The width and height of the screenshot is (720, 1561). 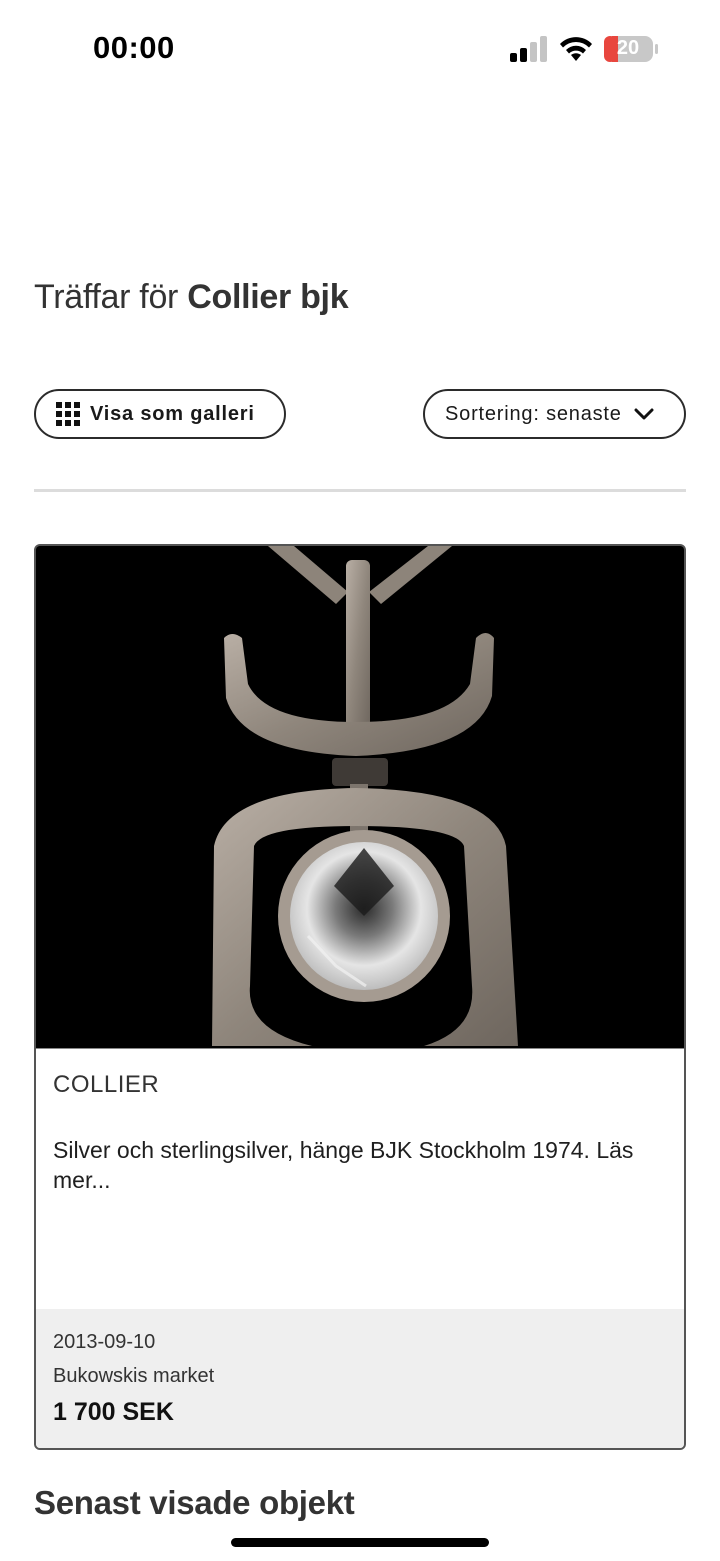 What do you see at coordinates (106, 297) in the screenshot?
I see `results-heading-prefix: Träffar för` at bounding box center [106, 297].